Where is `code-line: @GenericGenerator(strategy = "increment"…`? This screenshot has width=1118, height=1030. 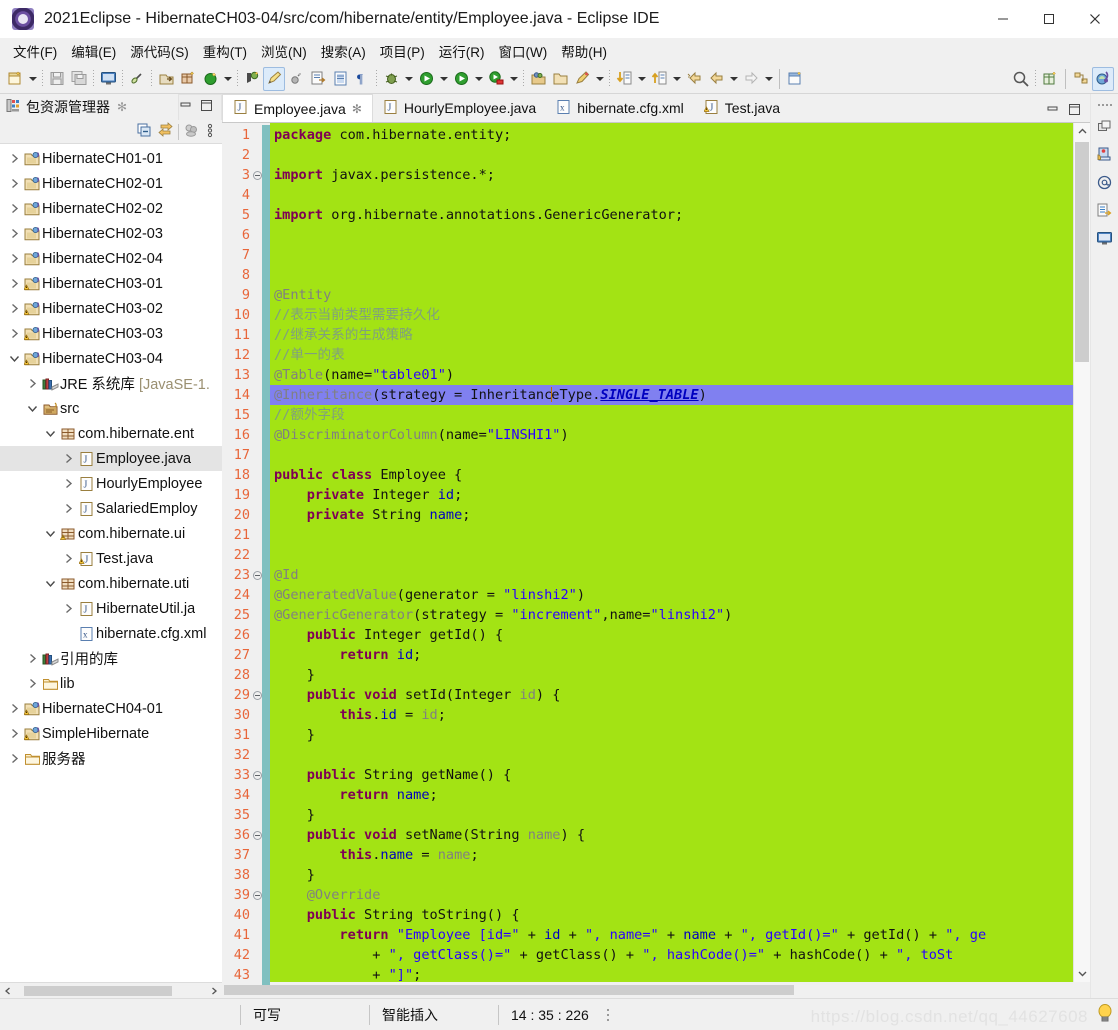 code-line: @GenericGenerator(strategy = "increment"… is located at coordinates (671, 615).